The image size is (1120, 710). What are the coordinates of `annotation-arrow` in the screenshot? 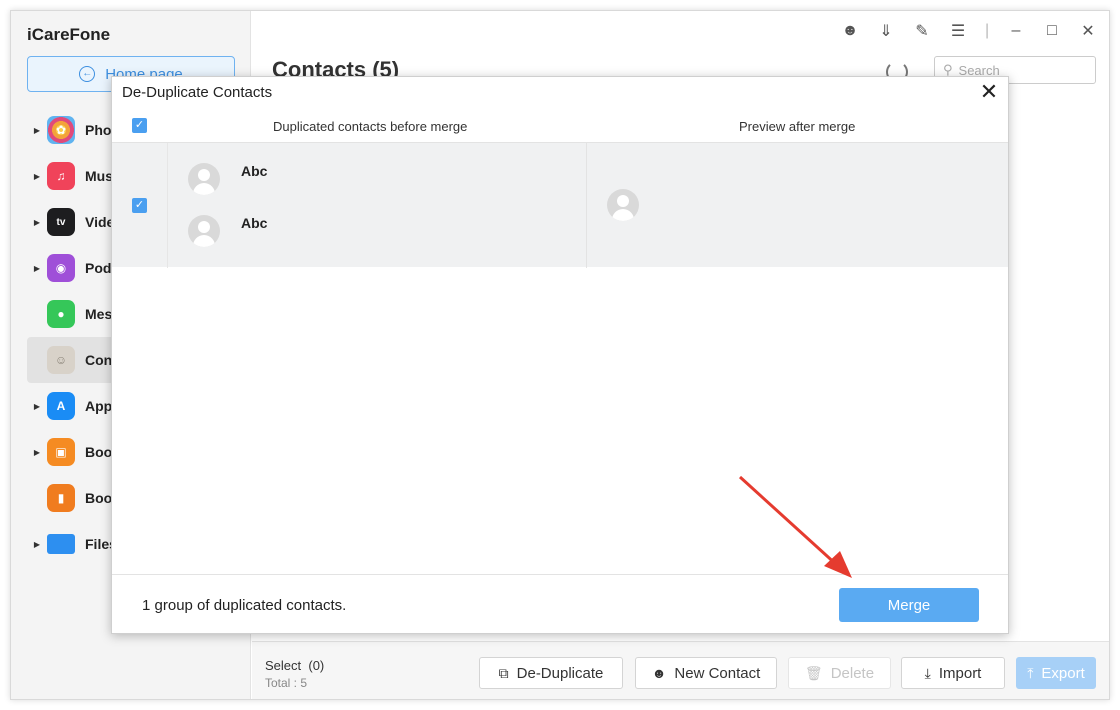 It's located at (795, 526).